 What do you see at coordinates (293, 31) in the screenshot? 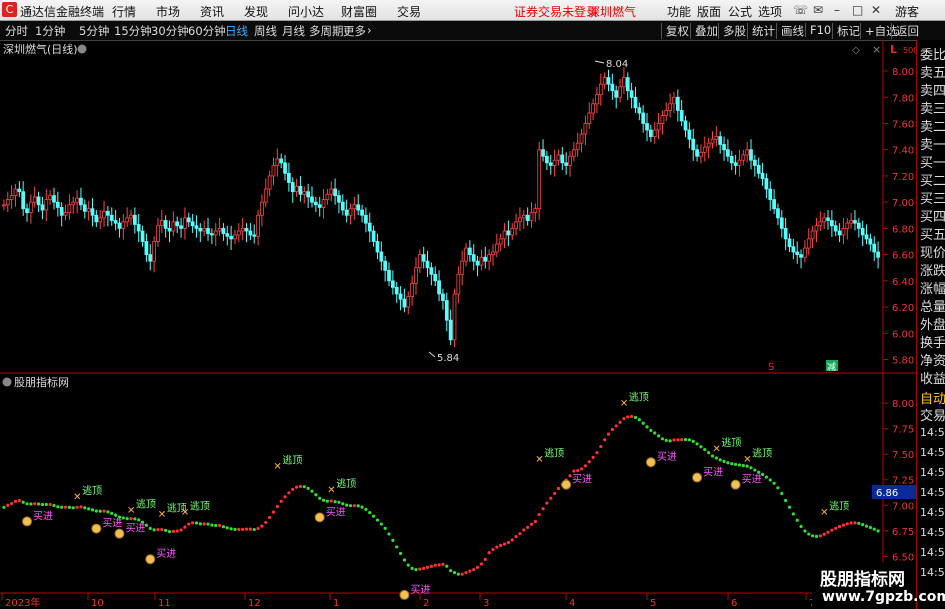
I see `tab-monthly: 月线` at bounding box center [293, 31].